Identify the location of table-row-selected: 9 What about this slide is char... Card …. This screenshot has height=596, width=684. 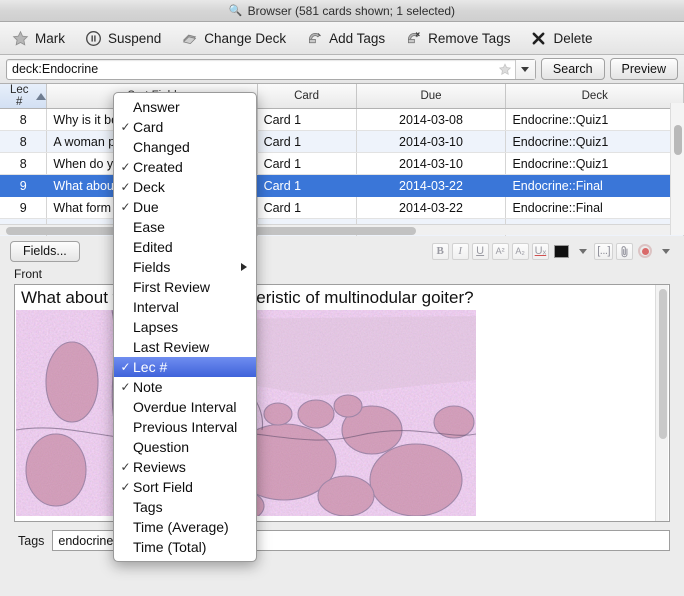
(342, 185).